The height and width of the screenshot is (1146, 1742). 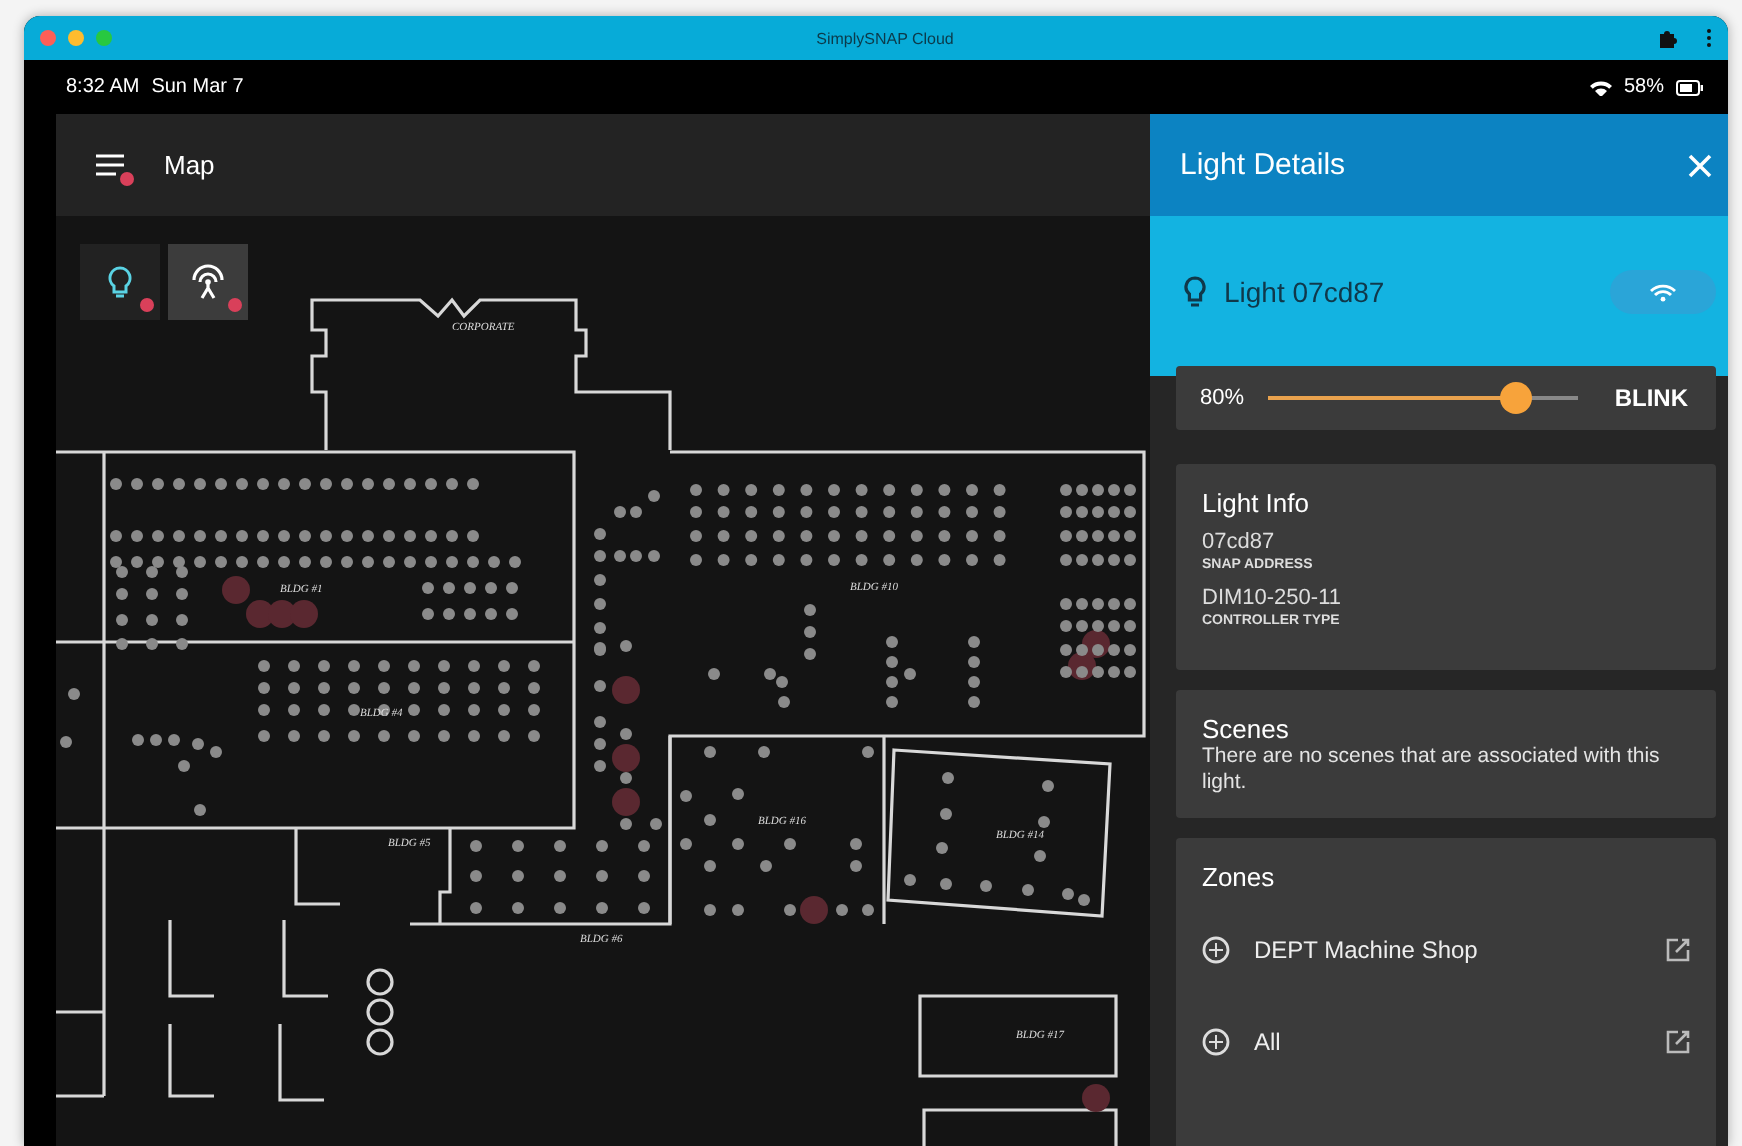 What do you see at coordinates (1709, 38) in the screenshot?
I see `more-options-icon` at bounding box center [1709, 38].